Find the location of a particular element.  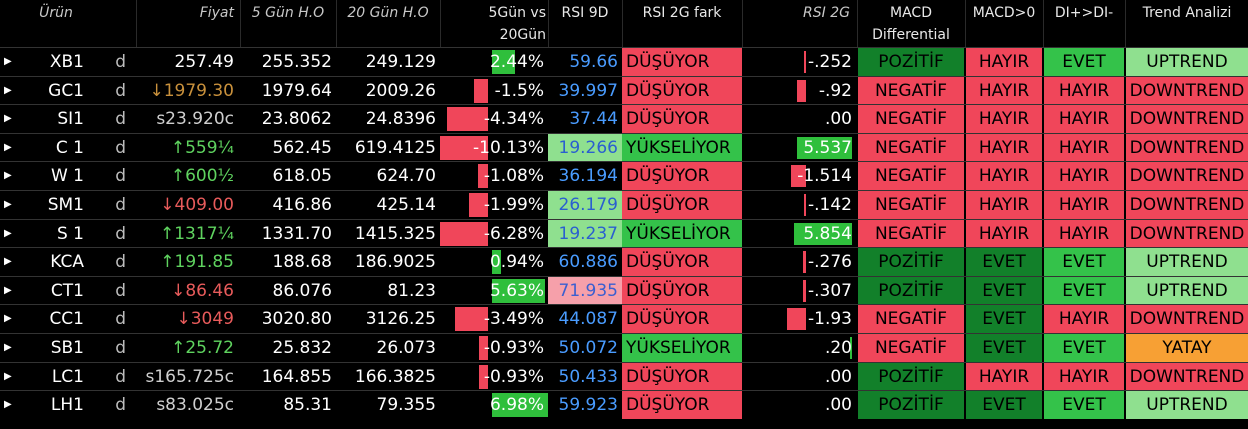

header-di: DI+>DI- is located at coordinates (1084, 23).